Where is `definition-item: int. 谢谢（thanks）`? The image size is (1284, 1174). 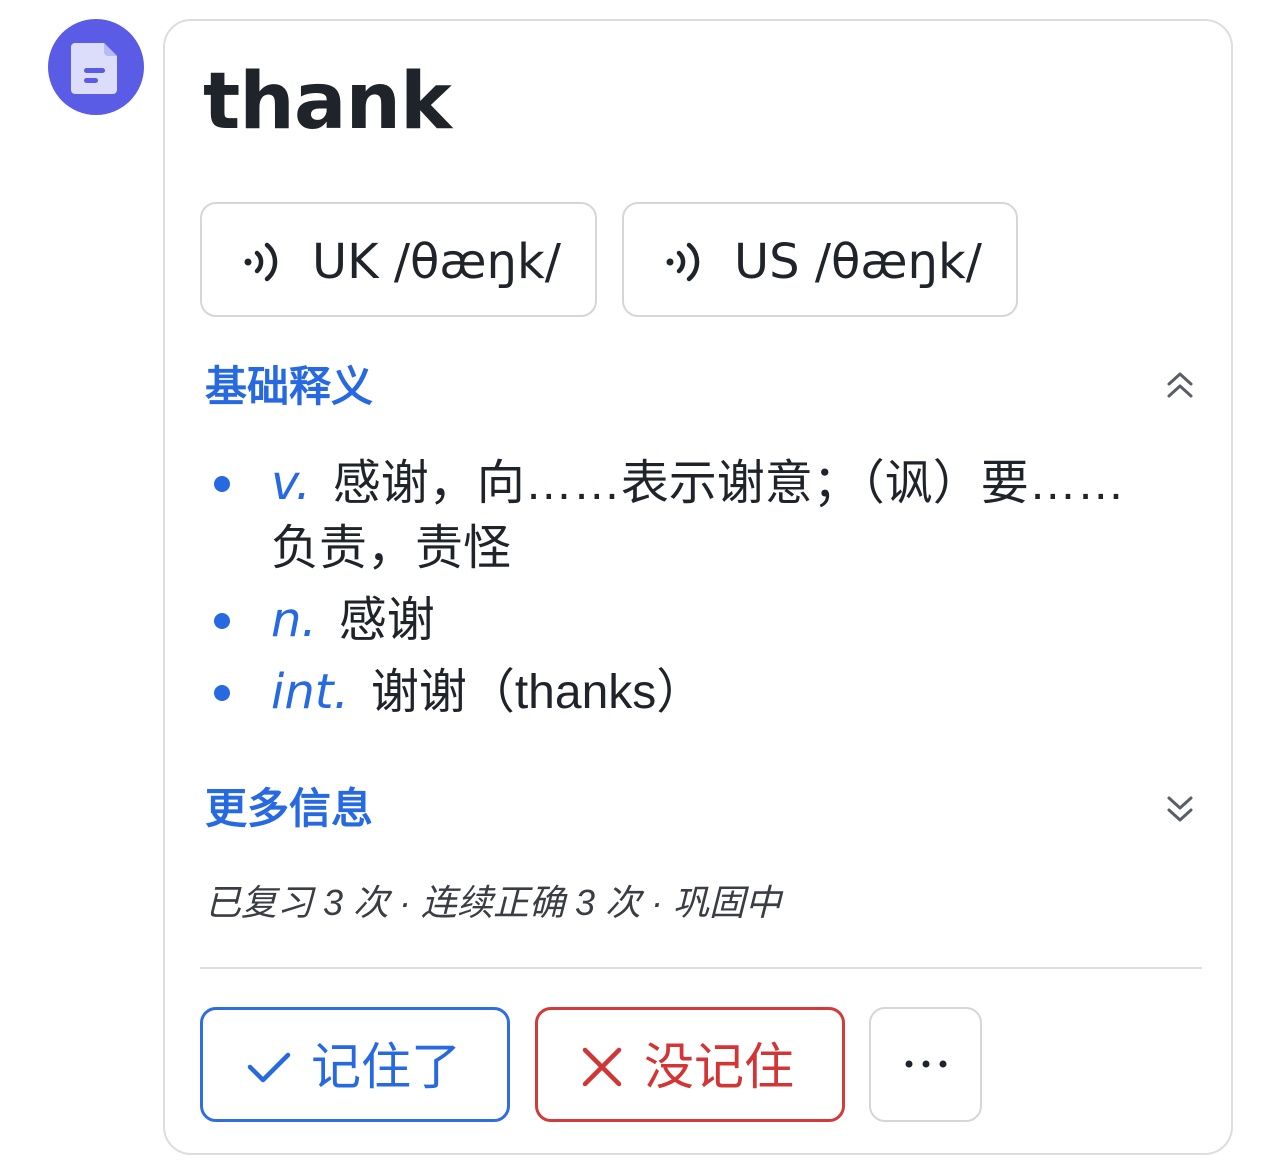
definition-item: int. 谢谢（thanks） is located at coordinates (684, 692).